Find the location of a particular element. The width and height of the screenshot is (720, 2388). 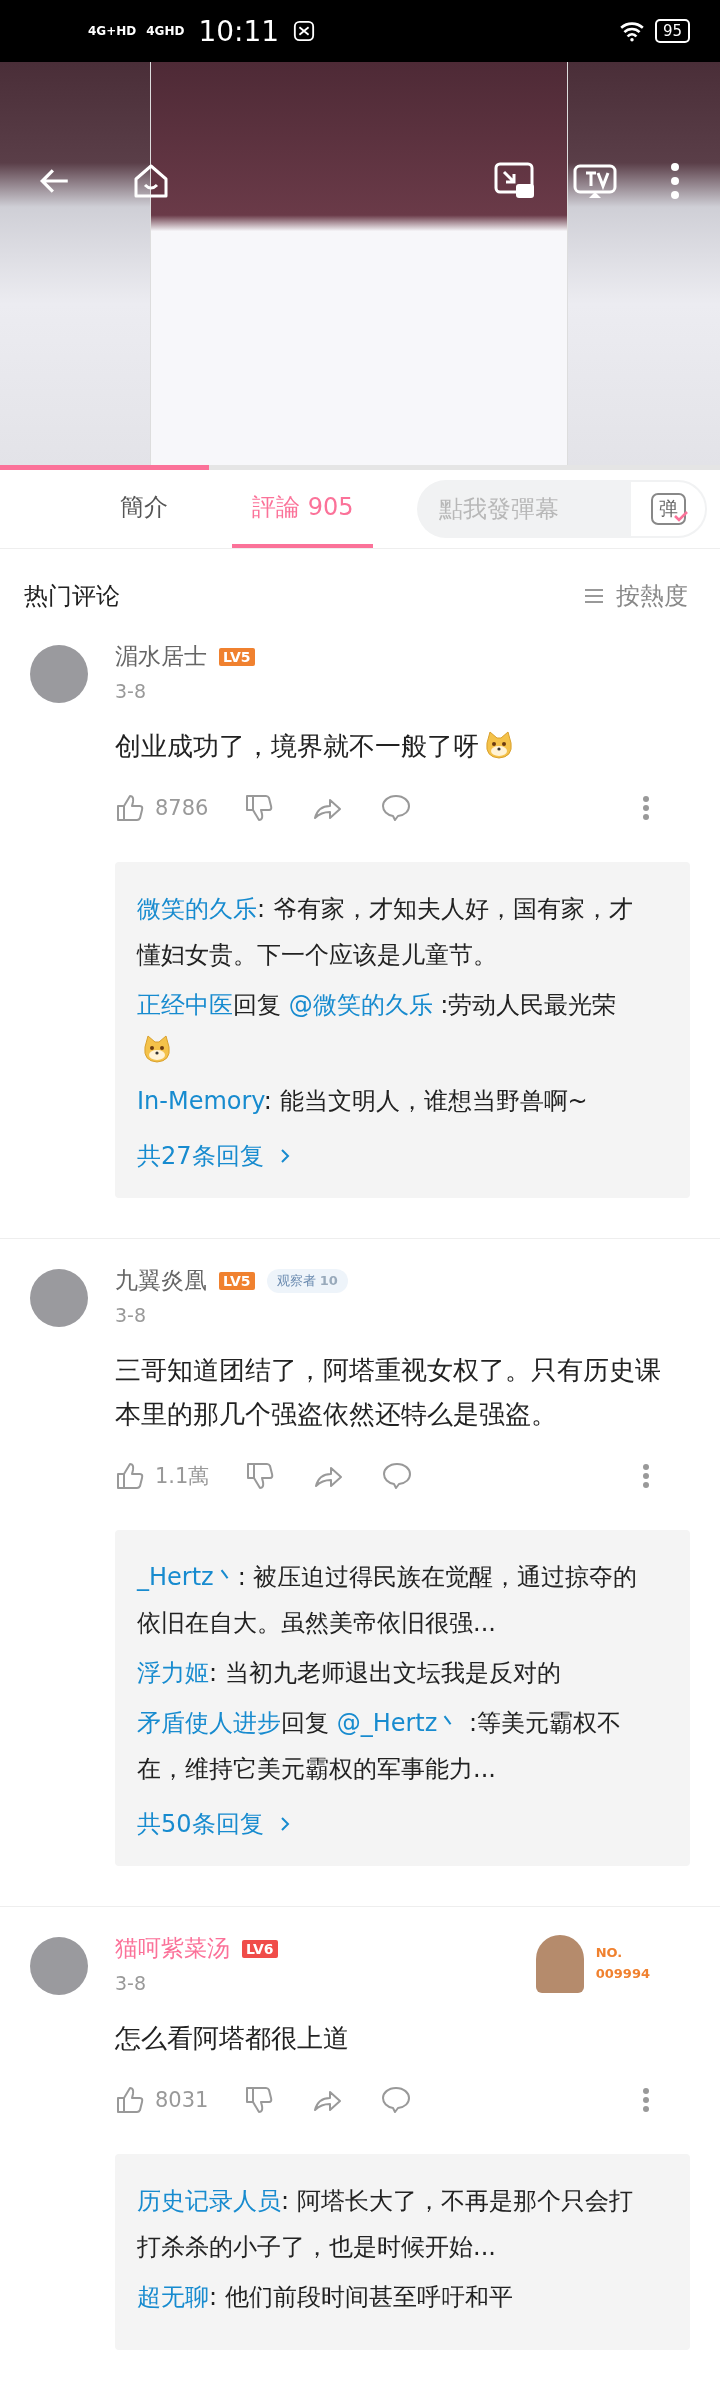

video-progress-track is located at coordinates (360, 467).